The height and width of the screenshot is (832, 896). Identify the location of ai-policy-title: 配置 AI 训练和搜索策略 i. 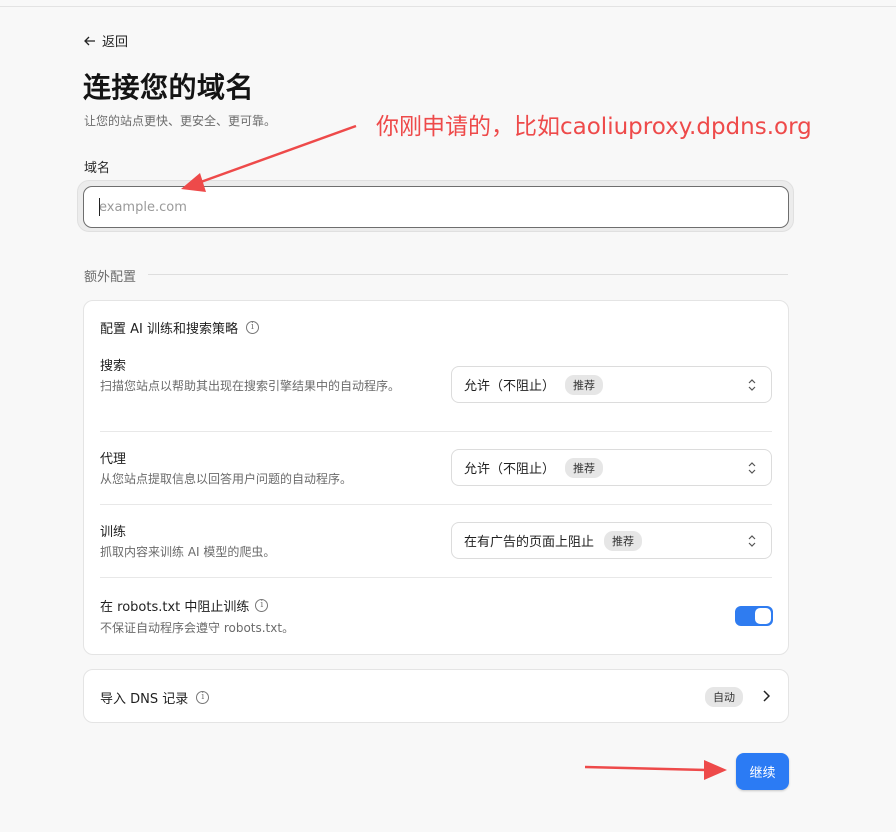
(179, 327).